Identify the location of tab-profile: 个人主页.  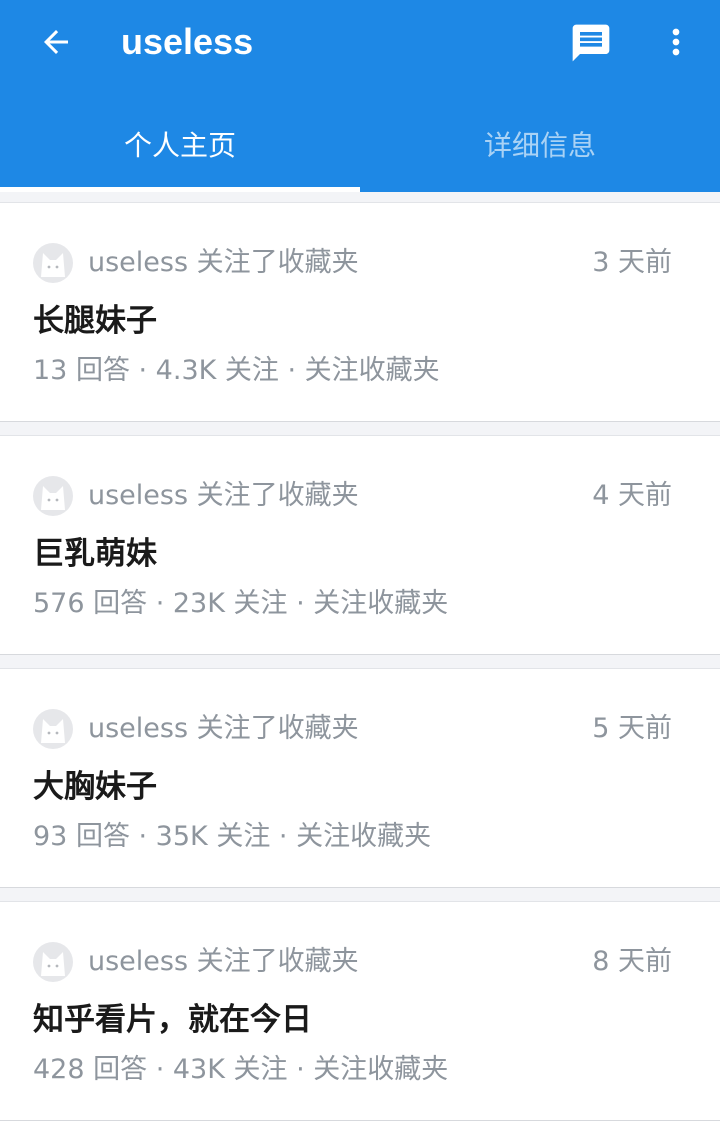
(180, 148).